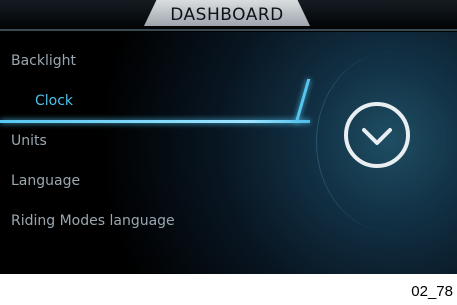 This screenshot has width=457, height=305. I want to click on menu-item-clock: Clock, so click(155, 101).